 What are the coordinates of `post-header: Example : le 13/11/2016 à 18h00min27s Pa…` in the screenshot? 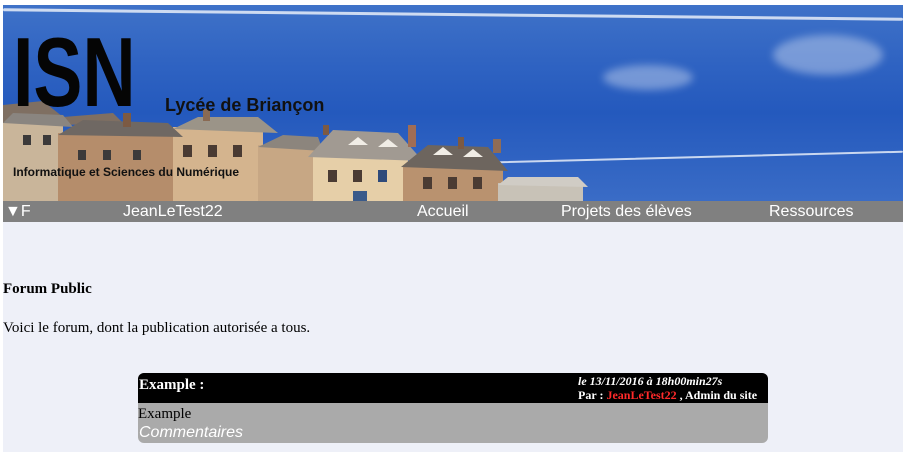 It's located at (453, 388).